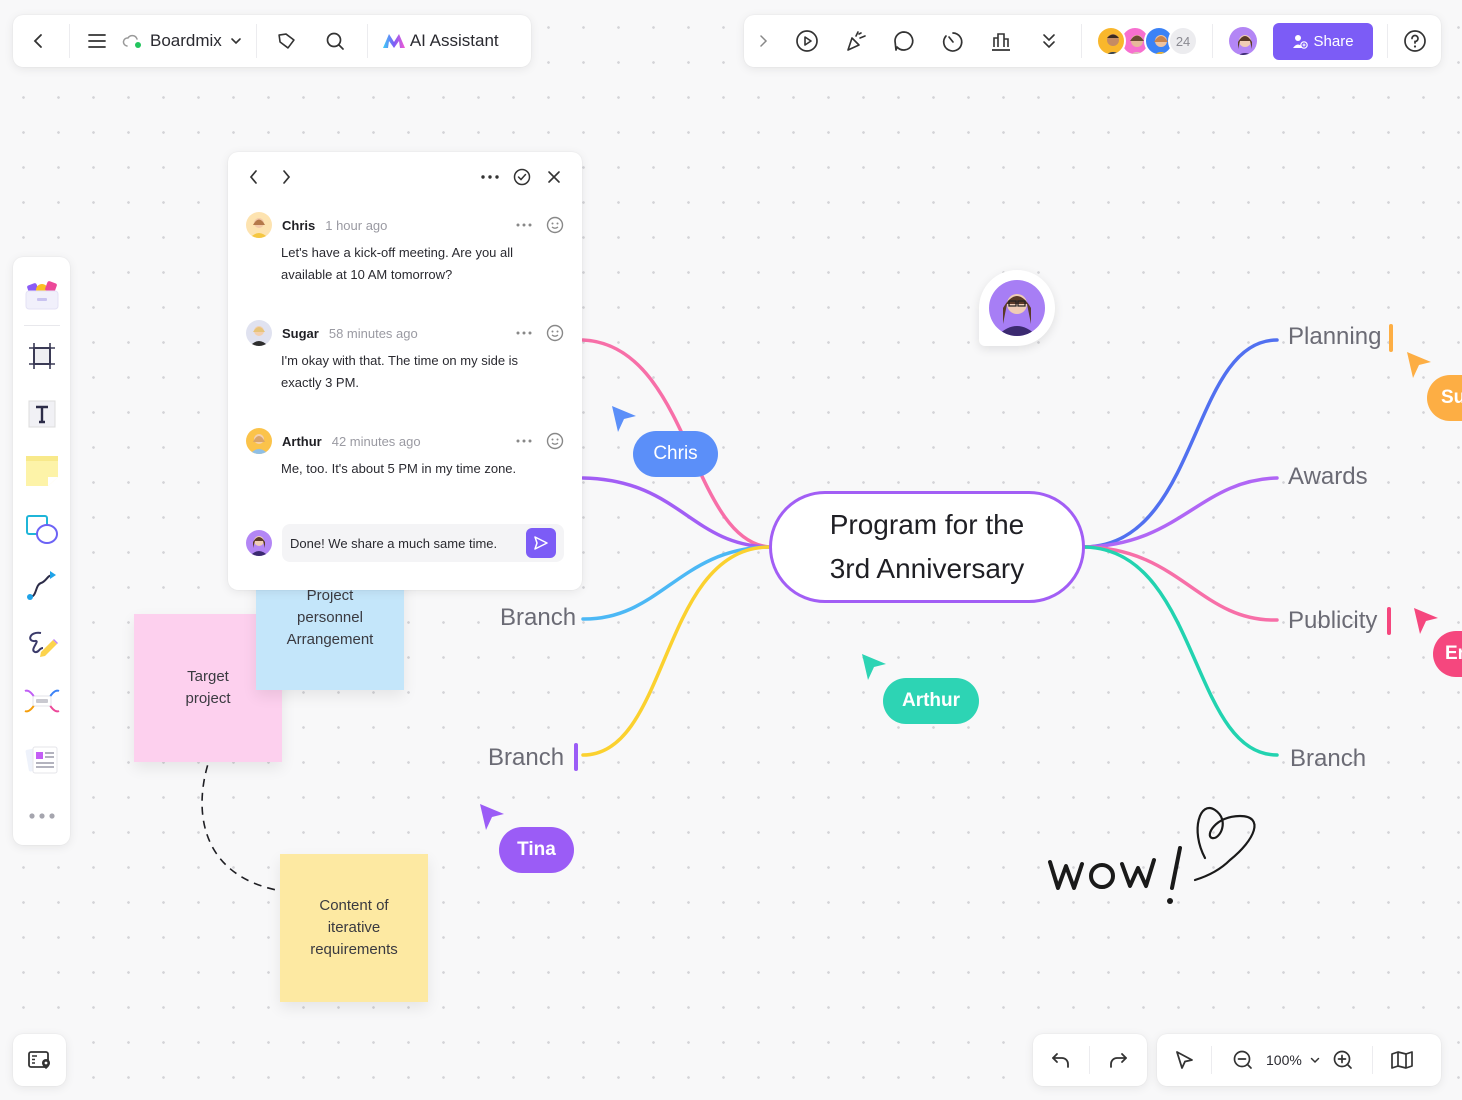 The image size is (1462, 1100). I want to click on templates-tool, so click(42, 294).